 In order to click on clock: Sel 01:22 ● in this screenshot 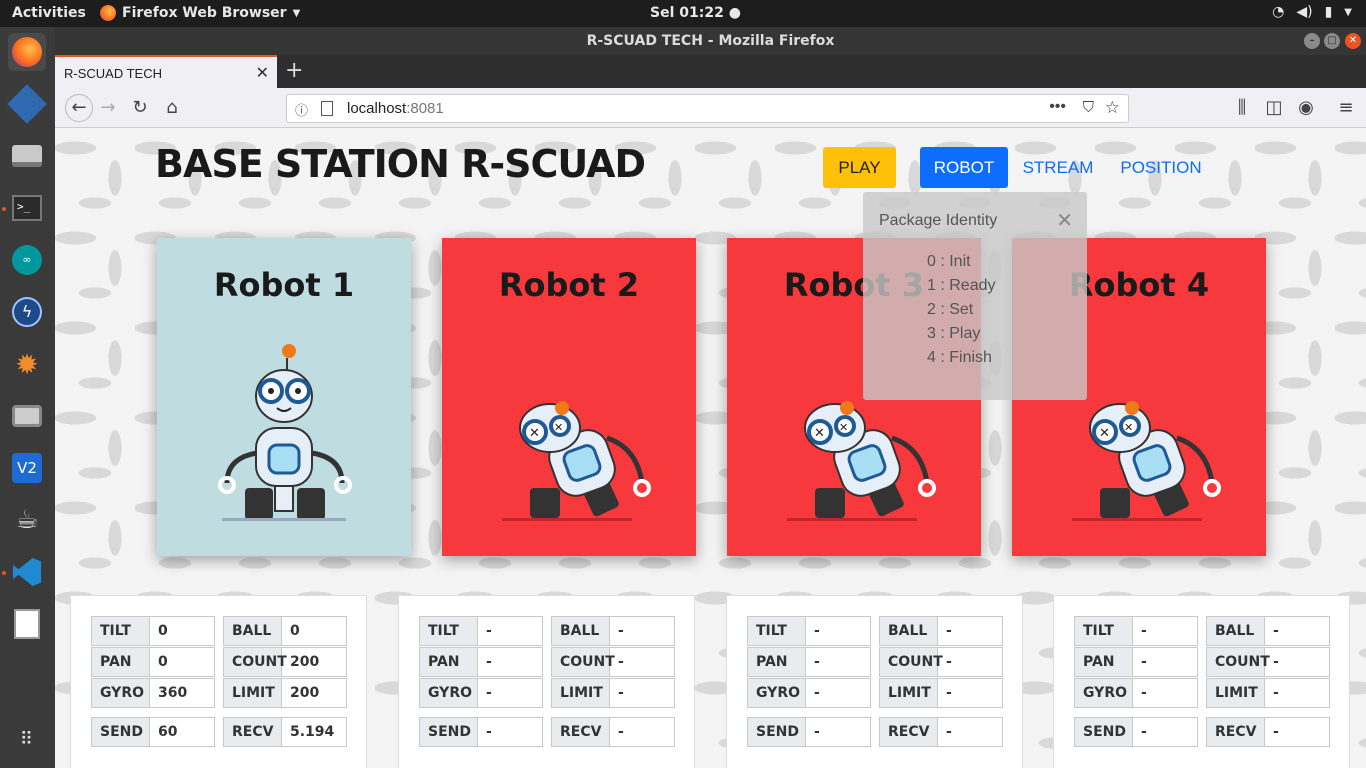, I will do `click(695, 13)`.